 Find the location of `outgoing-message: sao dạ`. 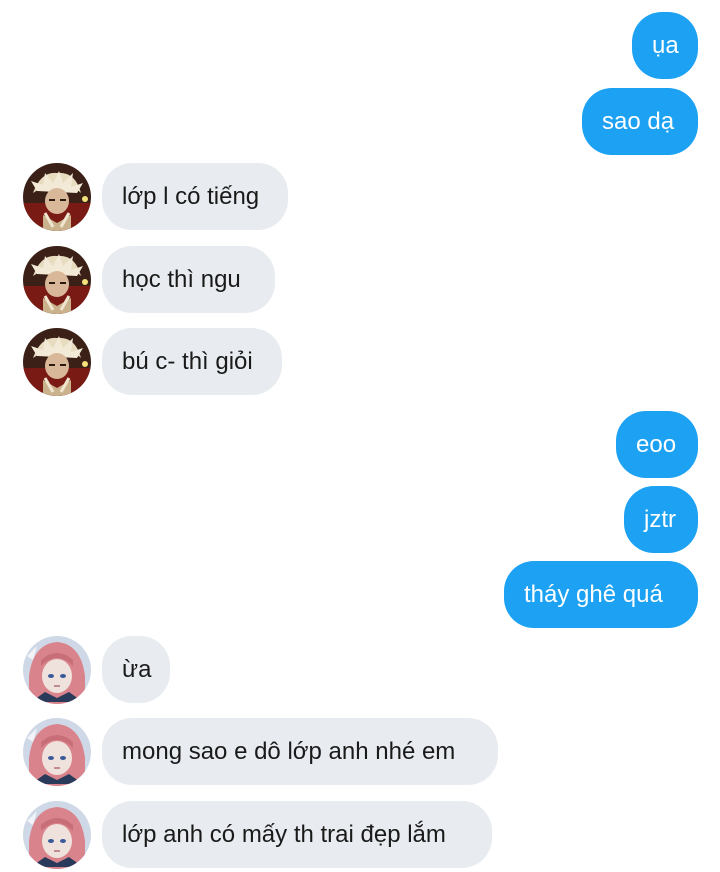

outgoing-message: sao dạ is located at coordinates (640, 121).